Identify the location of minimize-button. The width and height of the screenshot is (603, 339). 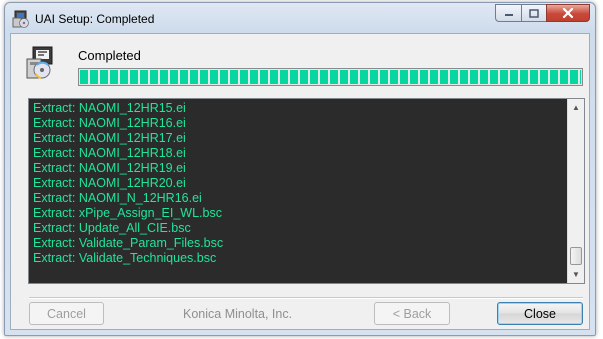
(508, 13).